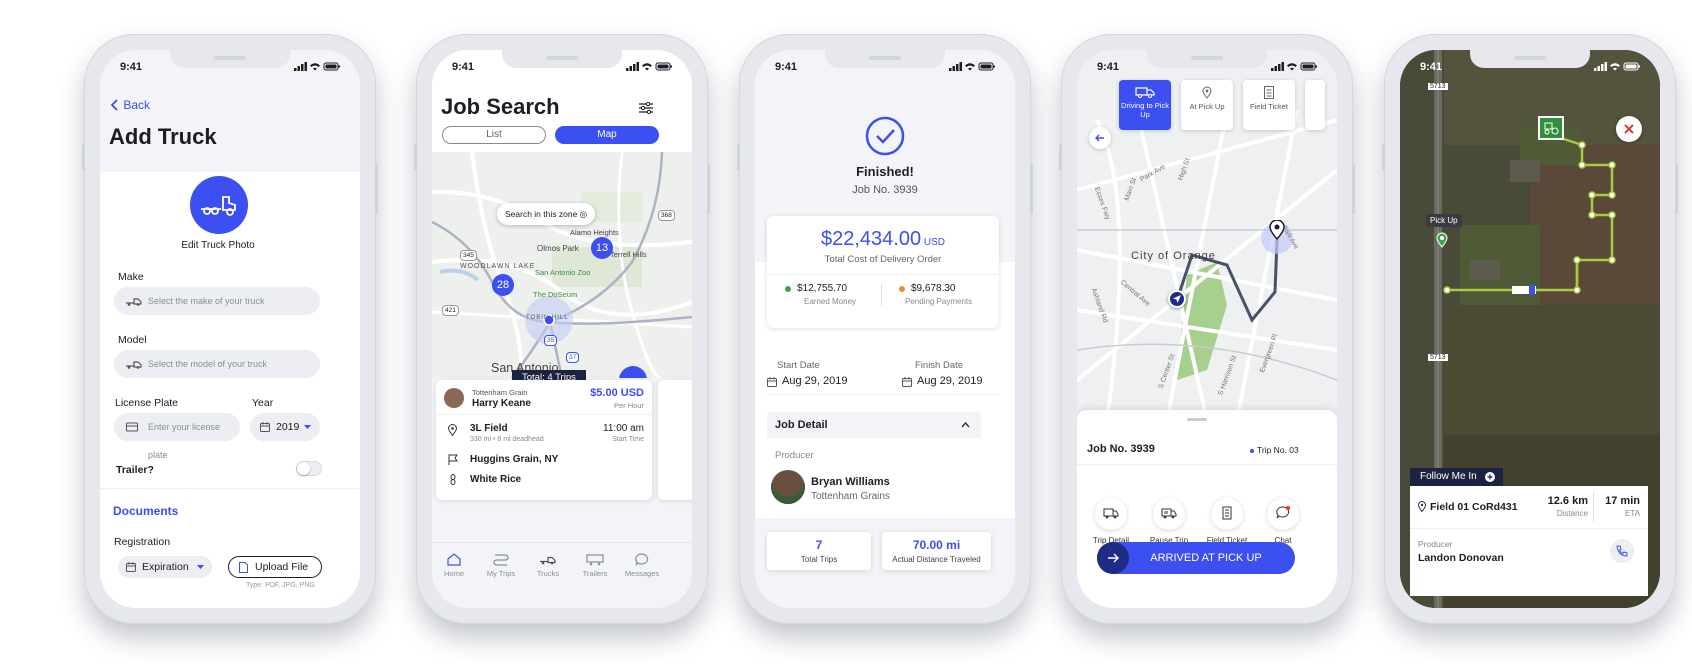 This screenshot has height=672, width=1692. I want to click on tab-messages: Messages, so click(642, 565).